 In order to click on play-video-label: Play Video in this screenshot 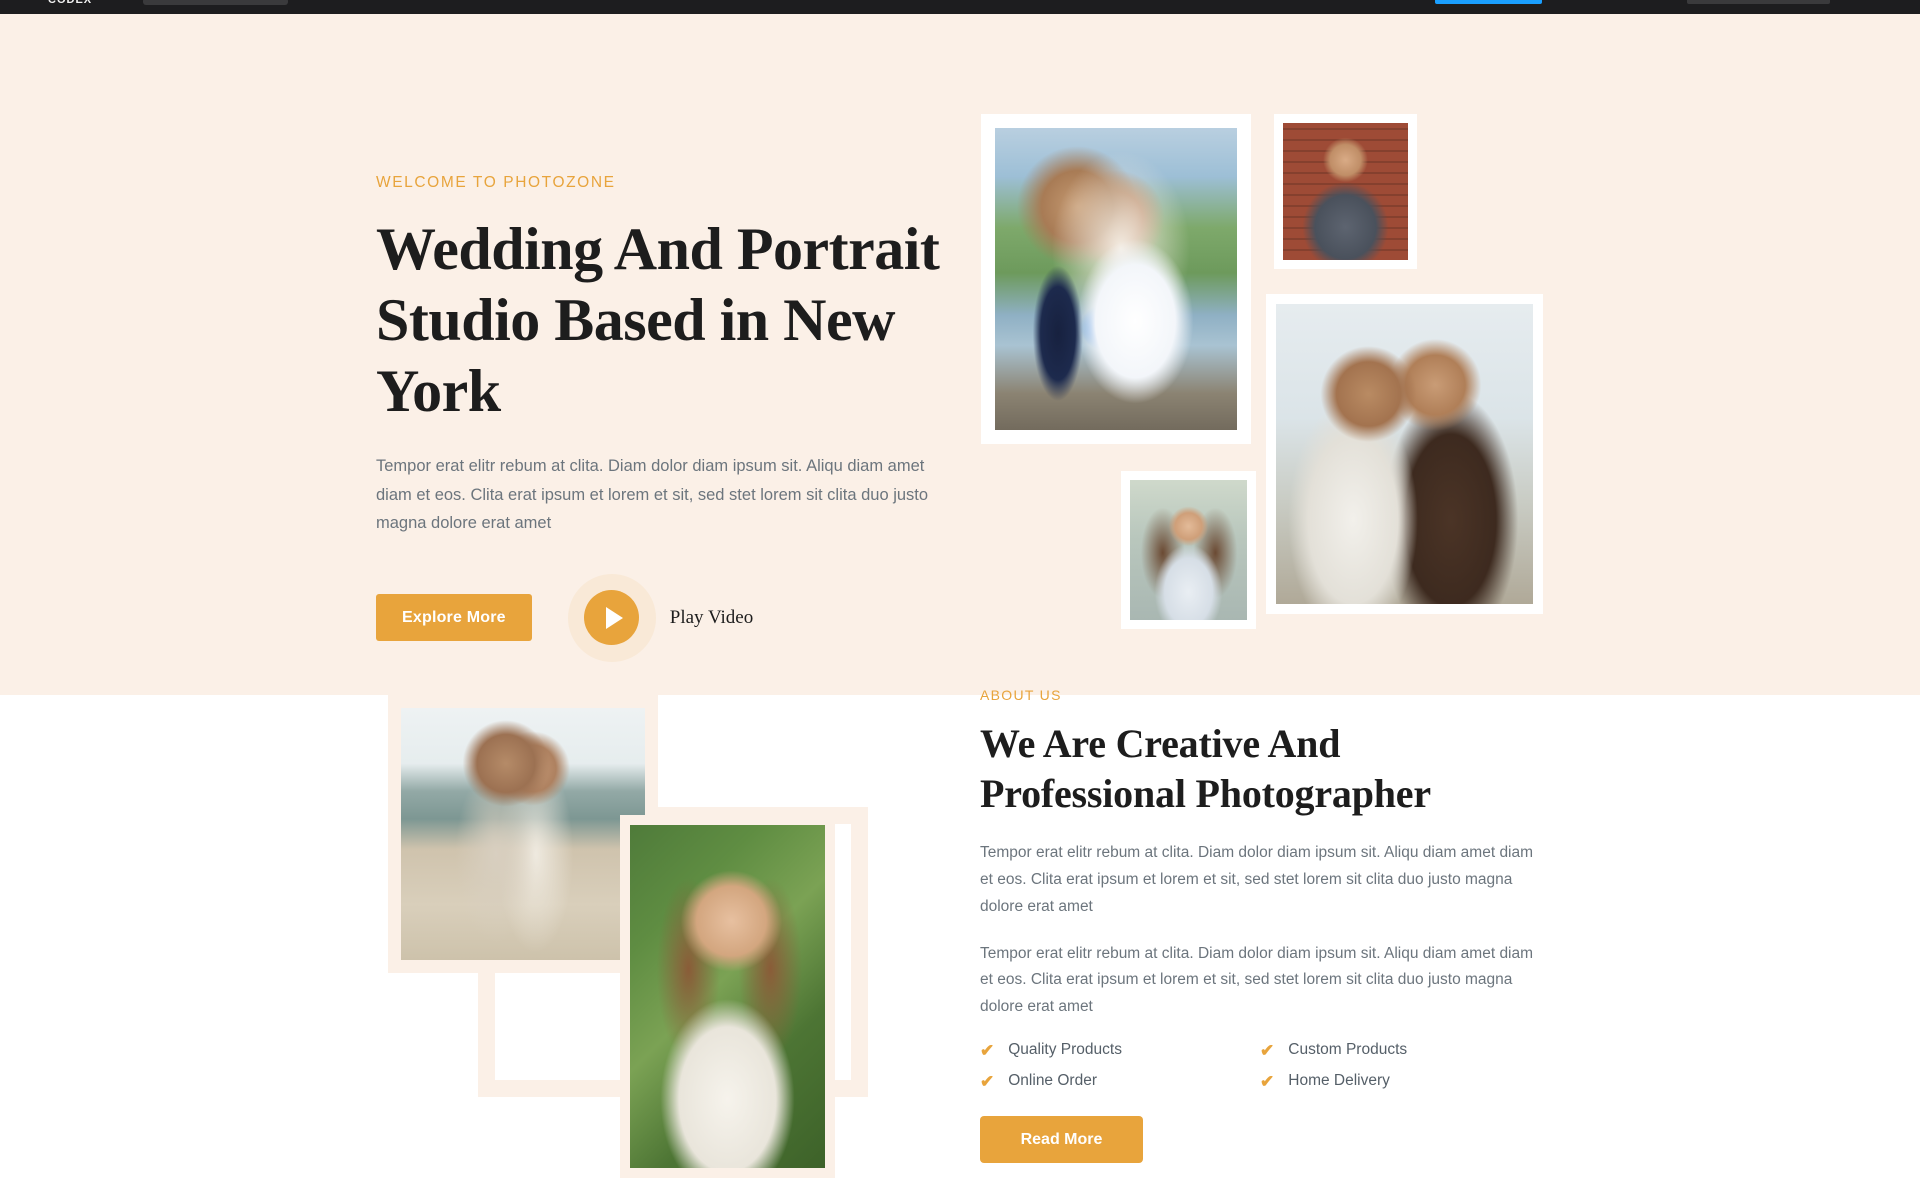, I will do `click(711, 617)`.